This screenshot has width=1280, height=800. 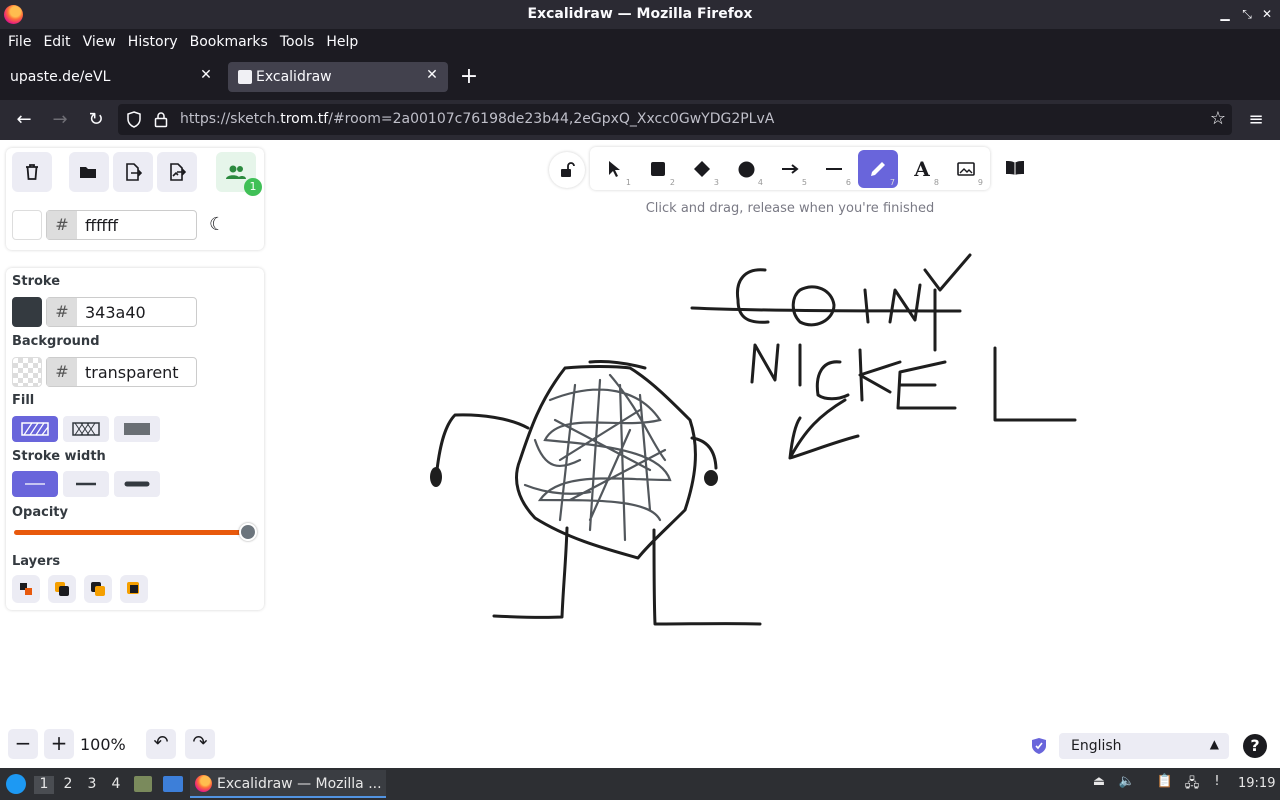 I want to click on bookmark-star-icon: ☆, so click(x=1218, y=118).